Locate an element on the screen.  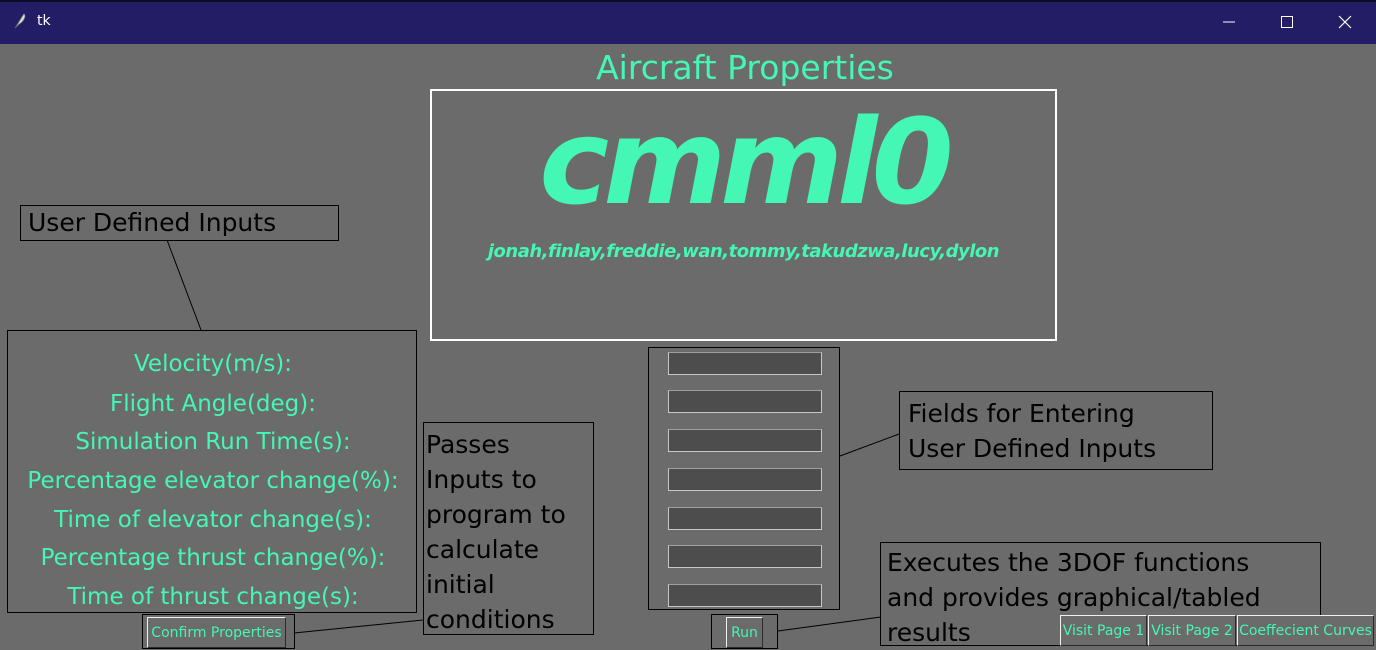
flight-angle-input is located at coordinates (745, 401).